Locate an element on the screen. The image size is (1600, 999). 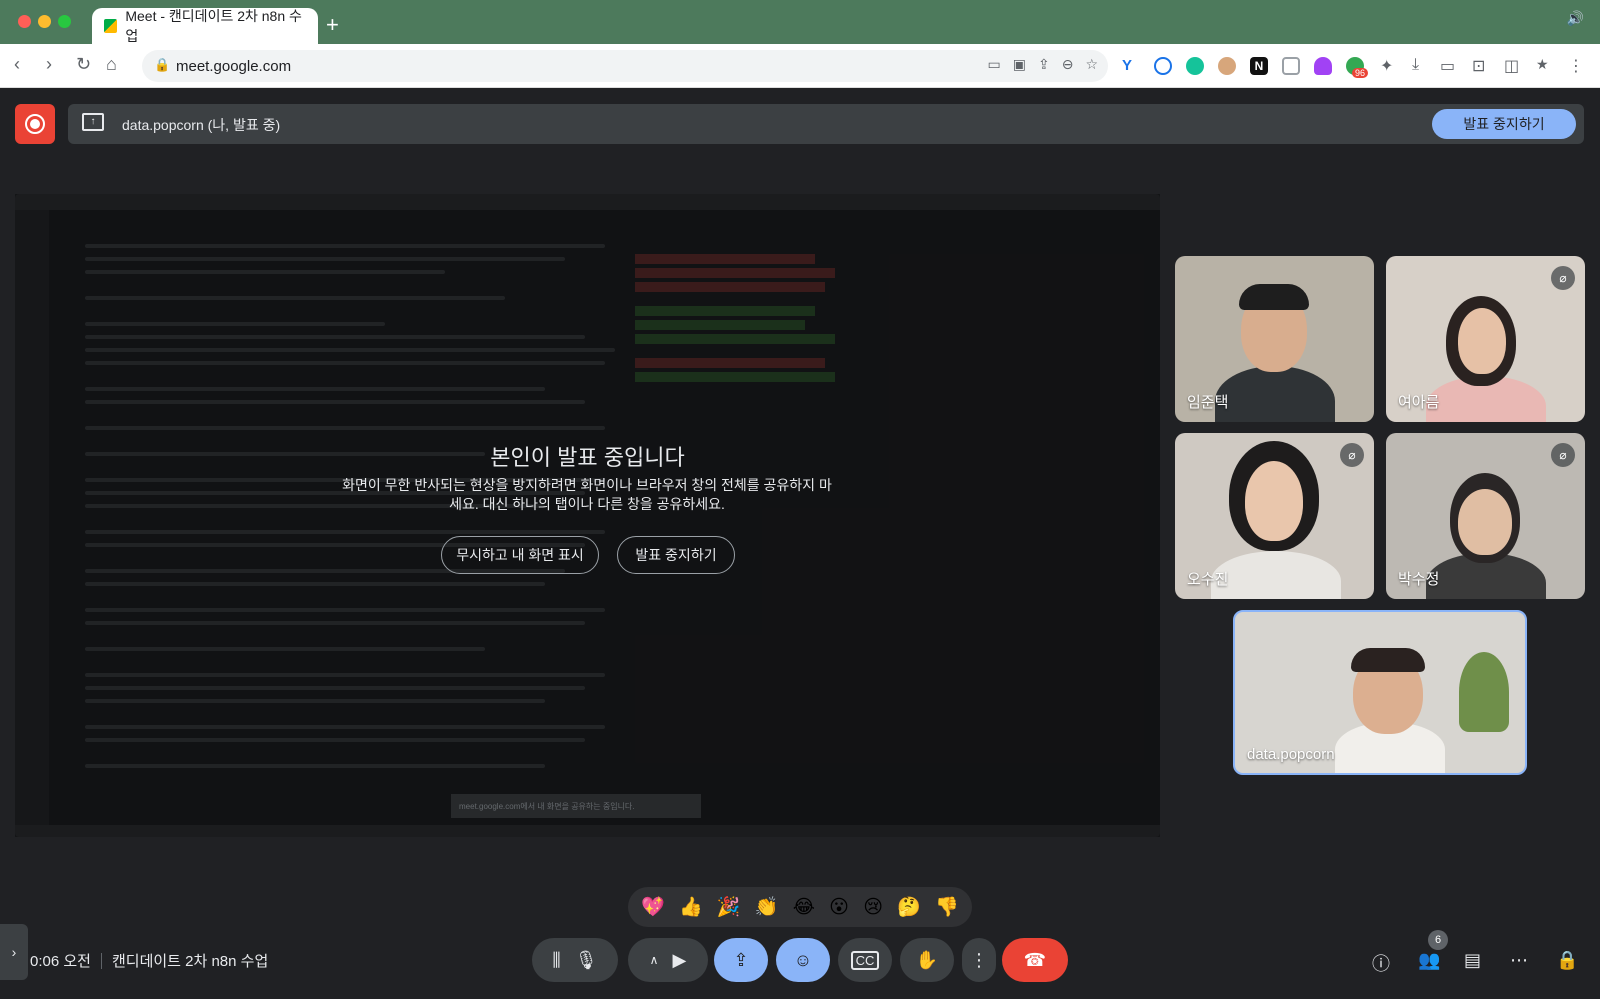
camera-button: ∧ ▶ is located at coordinates (668, 960).